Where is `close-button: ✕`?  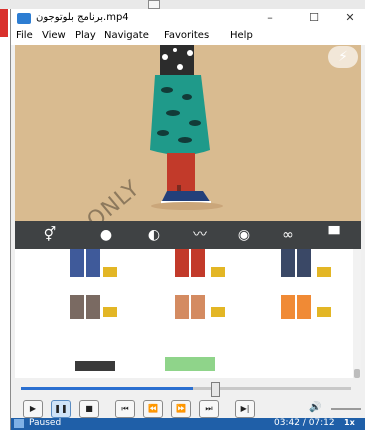 close-button: ✕ is located at coordinates (350, 18).